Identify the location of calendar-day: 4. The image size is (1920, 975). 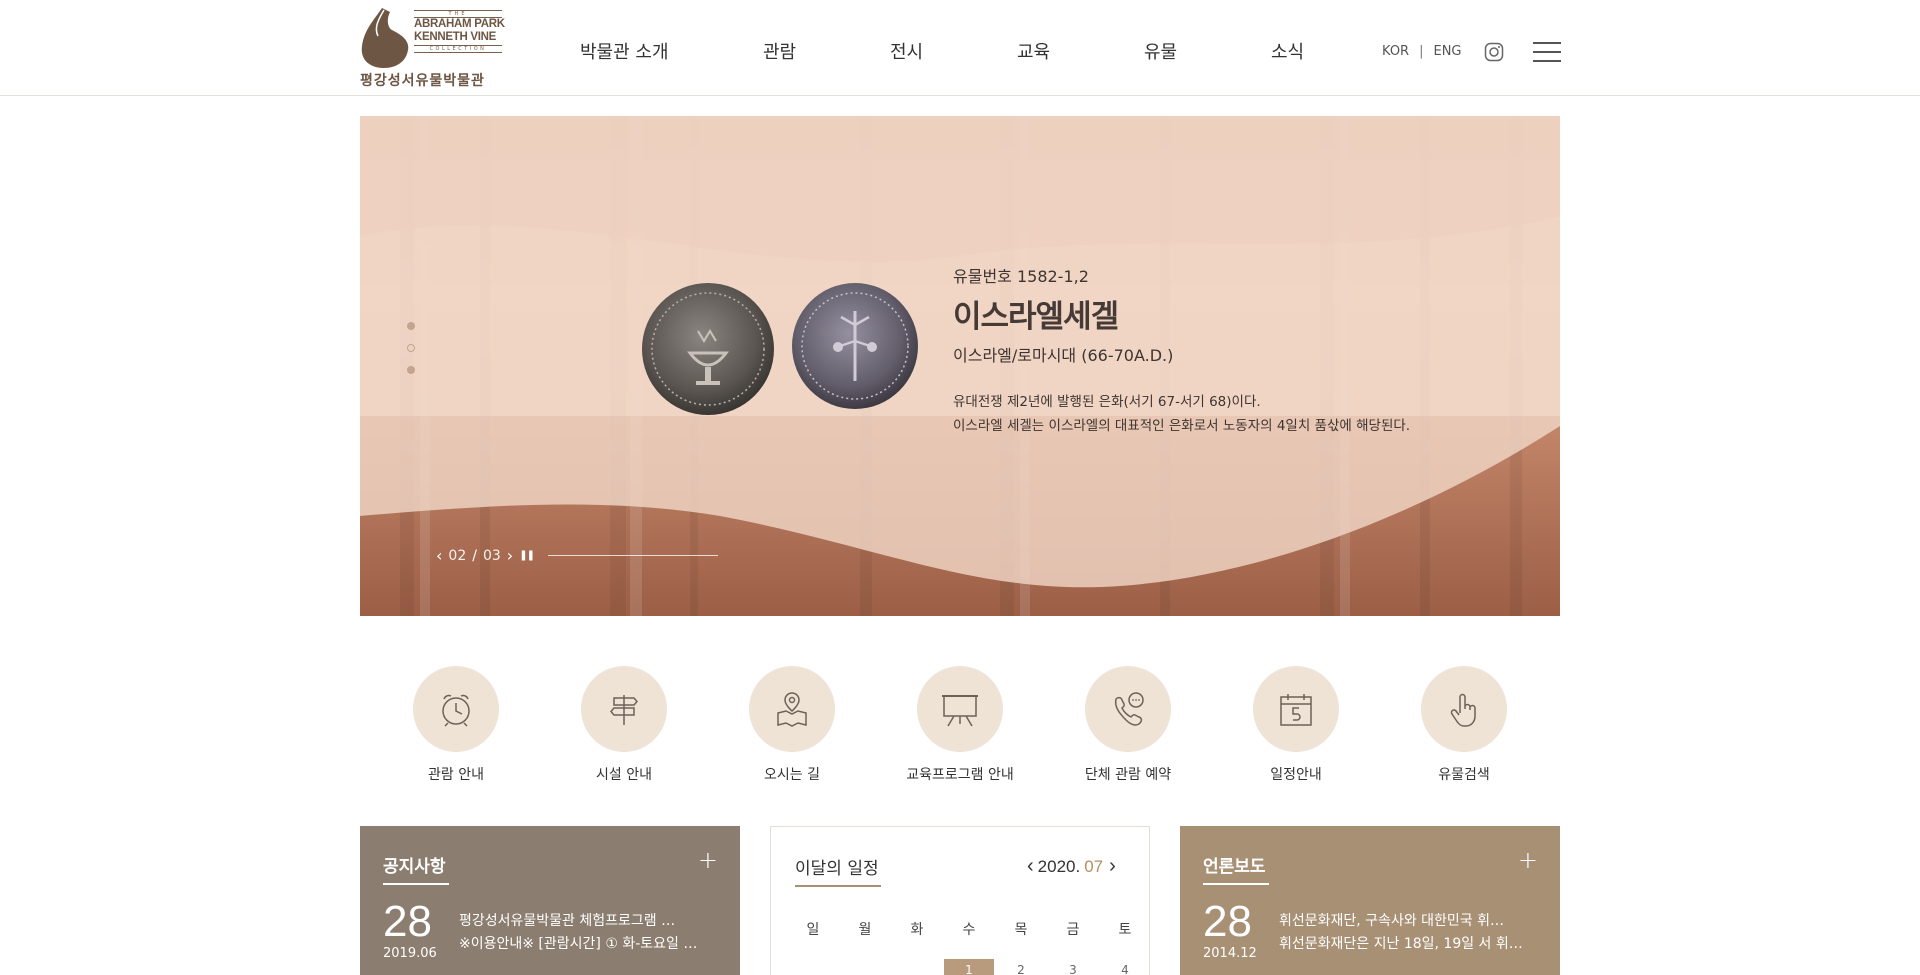
(1125, 967).